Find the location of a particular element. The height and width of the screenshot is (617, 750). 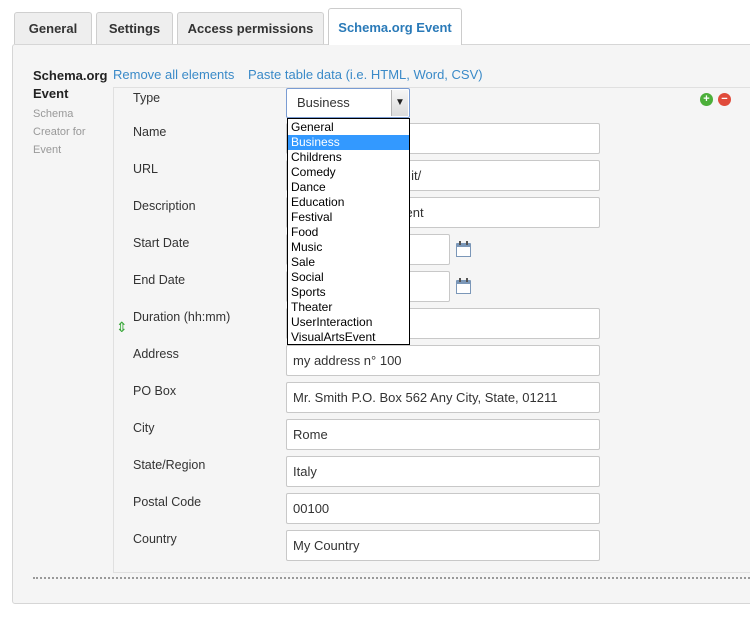

tab-access-permissions: Access permissions is located at coordinates (250, 28).